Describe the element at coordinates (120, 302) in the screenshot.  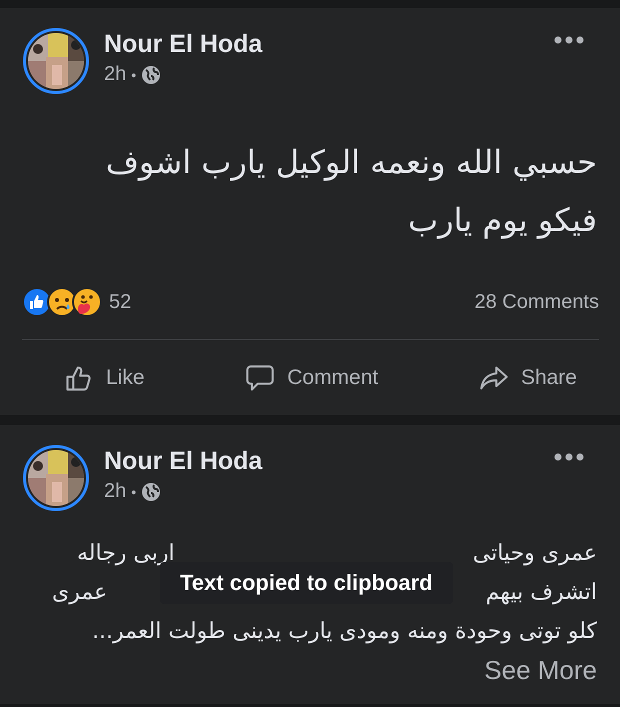
I see `reaction-count: 52` at that location.